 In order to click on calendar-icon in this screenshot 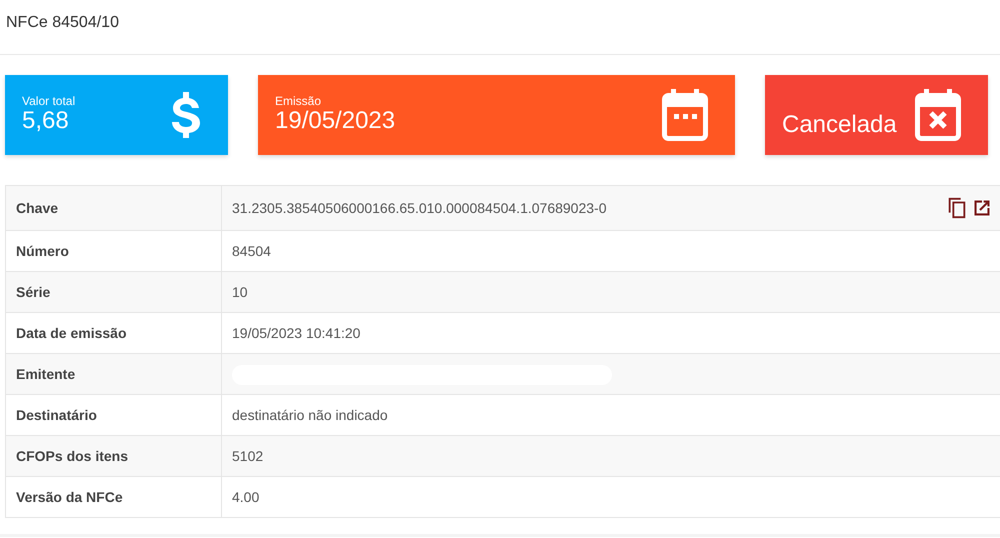, I will do `click(685, 115)`.